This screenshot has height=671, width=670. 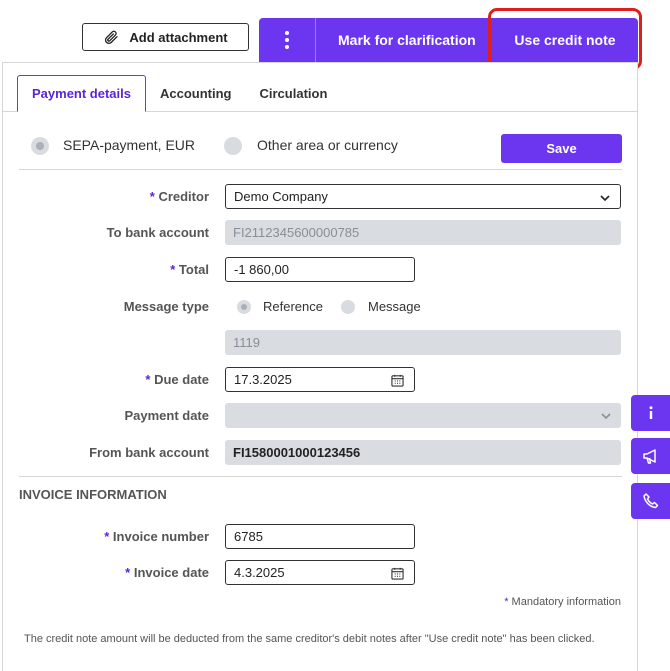 I want to click on message-type-label: Message type, so click(x=166, y=306).